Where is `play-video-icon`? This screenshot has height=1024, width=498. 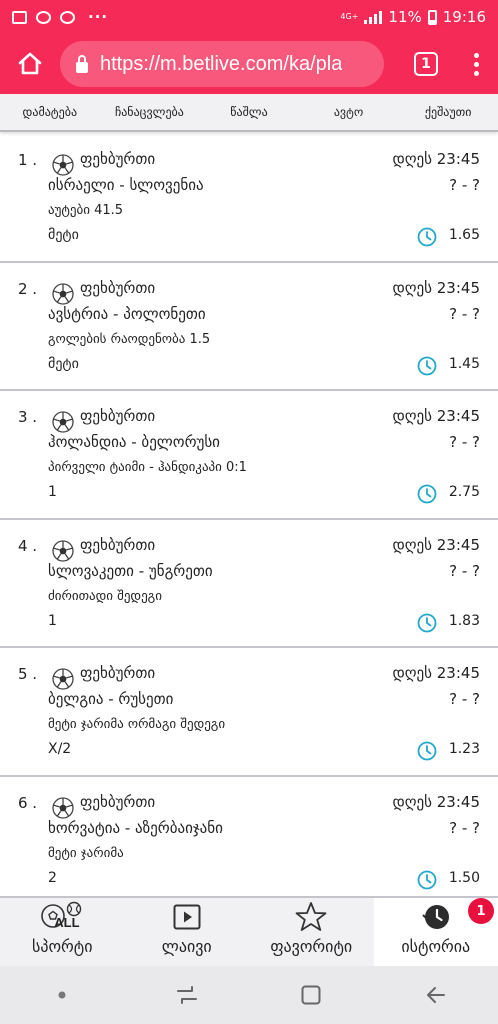 play-video-icon is located at coordinates (187, 917).